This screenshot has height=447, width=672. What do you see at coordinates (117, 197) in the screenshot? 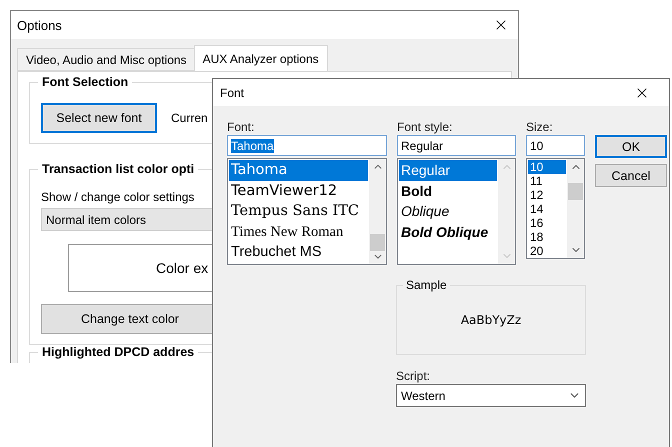
I see `color-settings-label: Show / change color settings` at bounding box center [117, 197].